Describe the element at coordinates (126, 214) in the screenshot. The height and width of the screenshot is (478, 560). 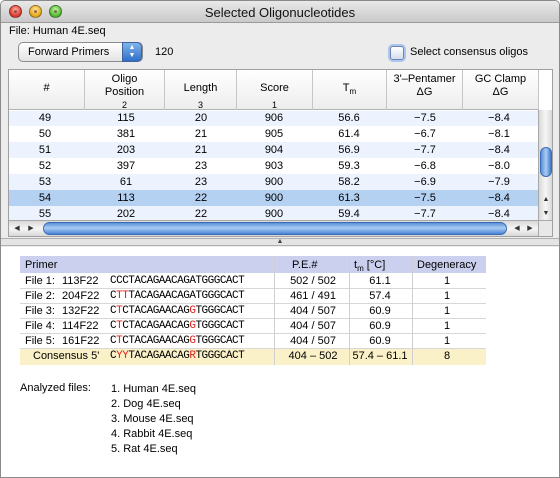
I see `cell-oligo-position: 202` at that location.